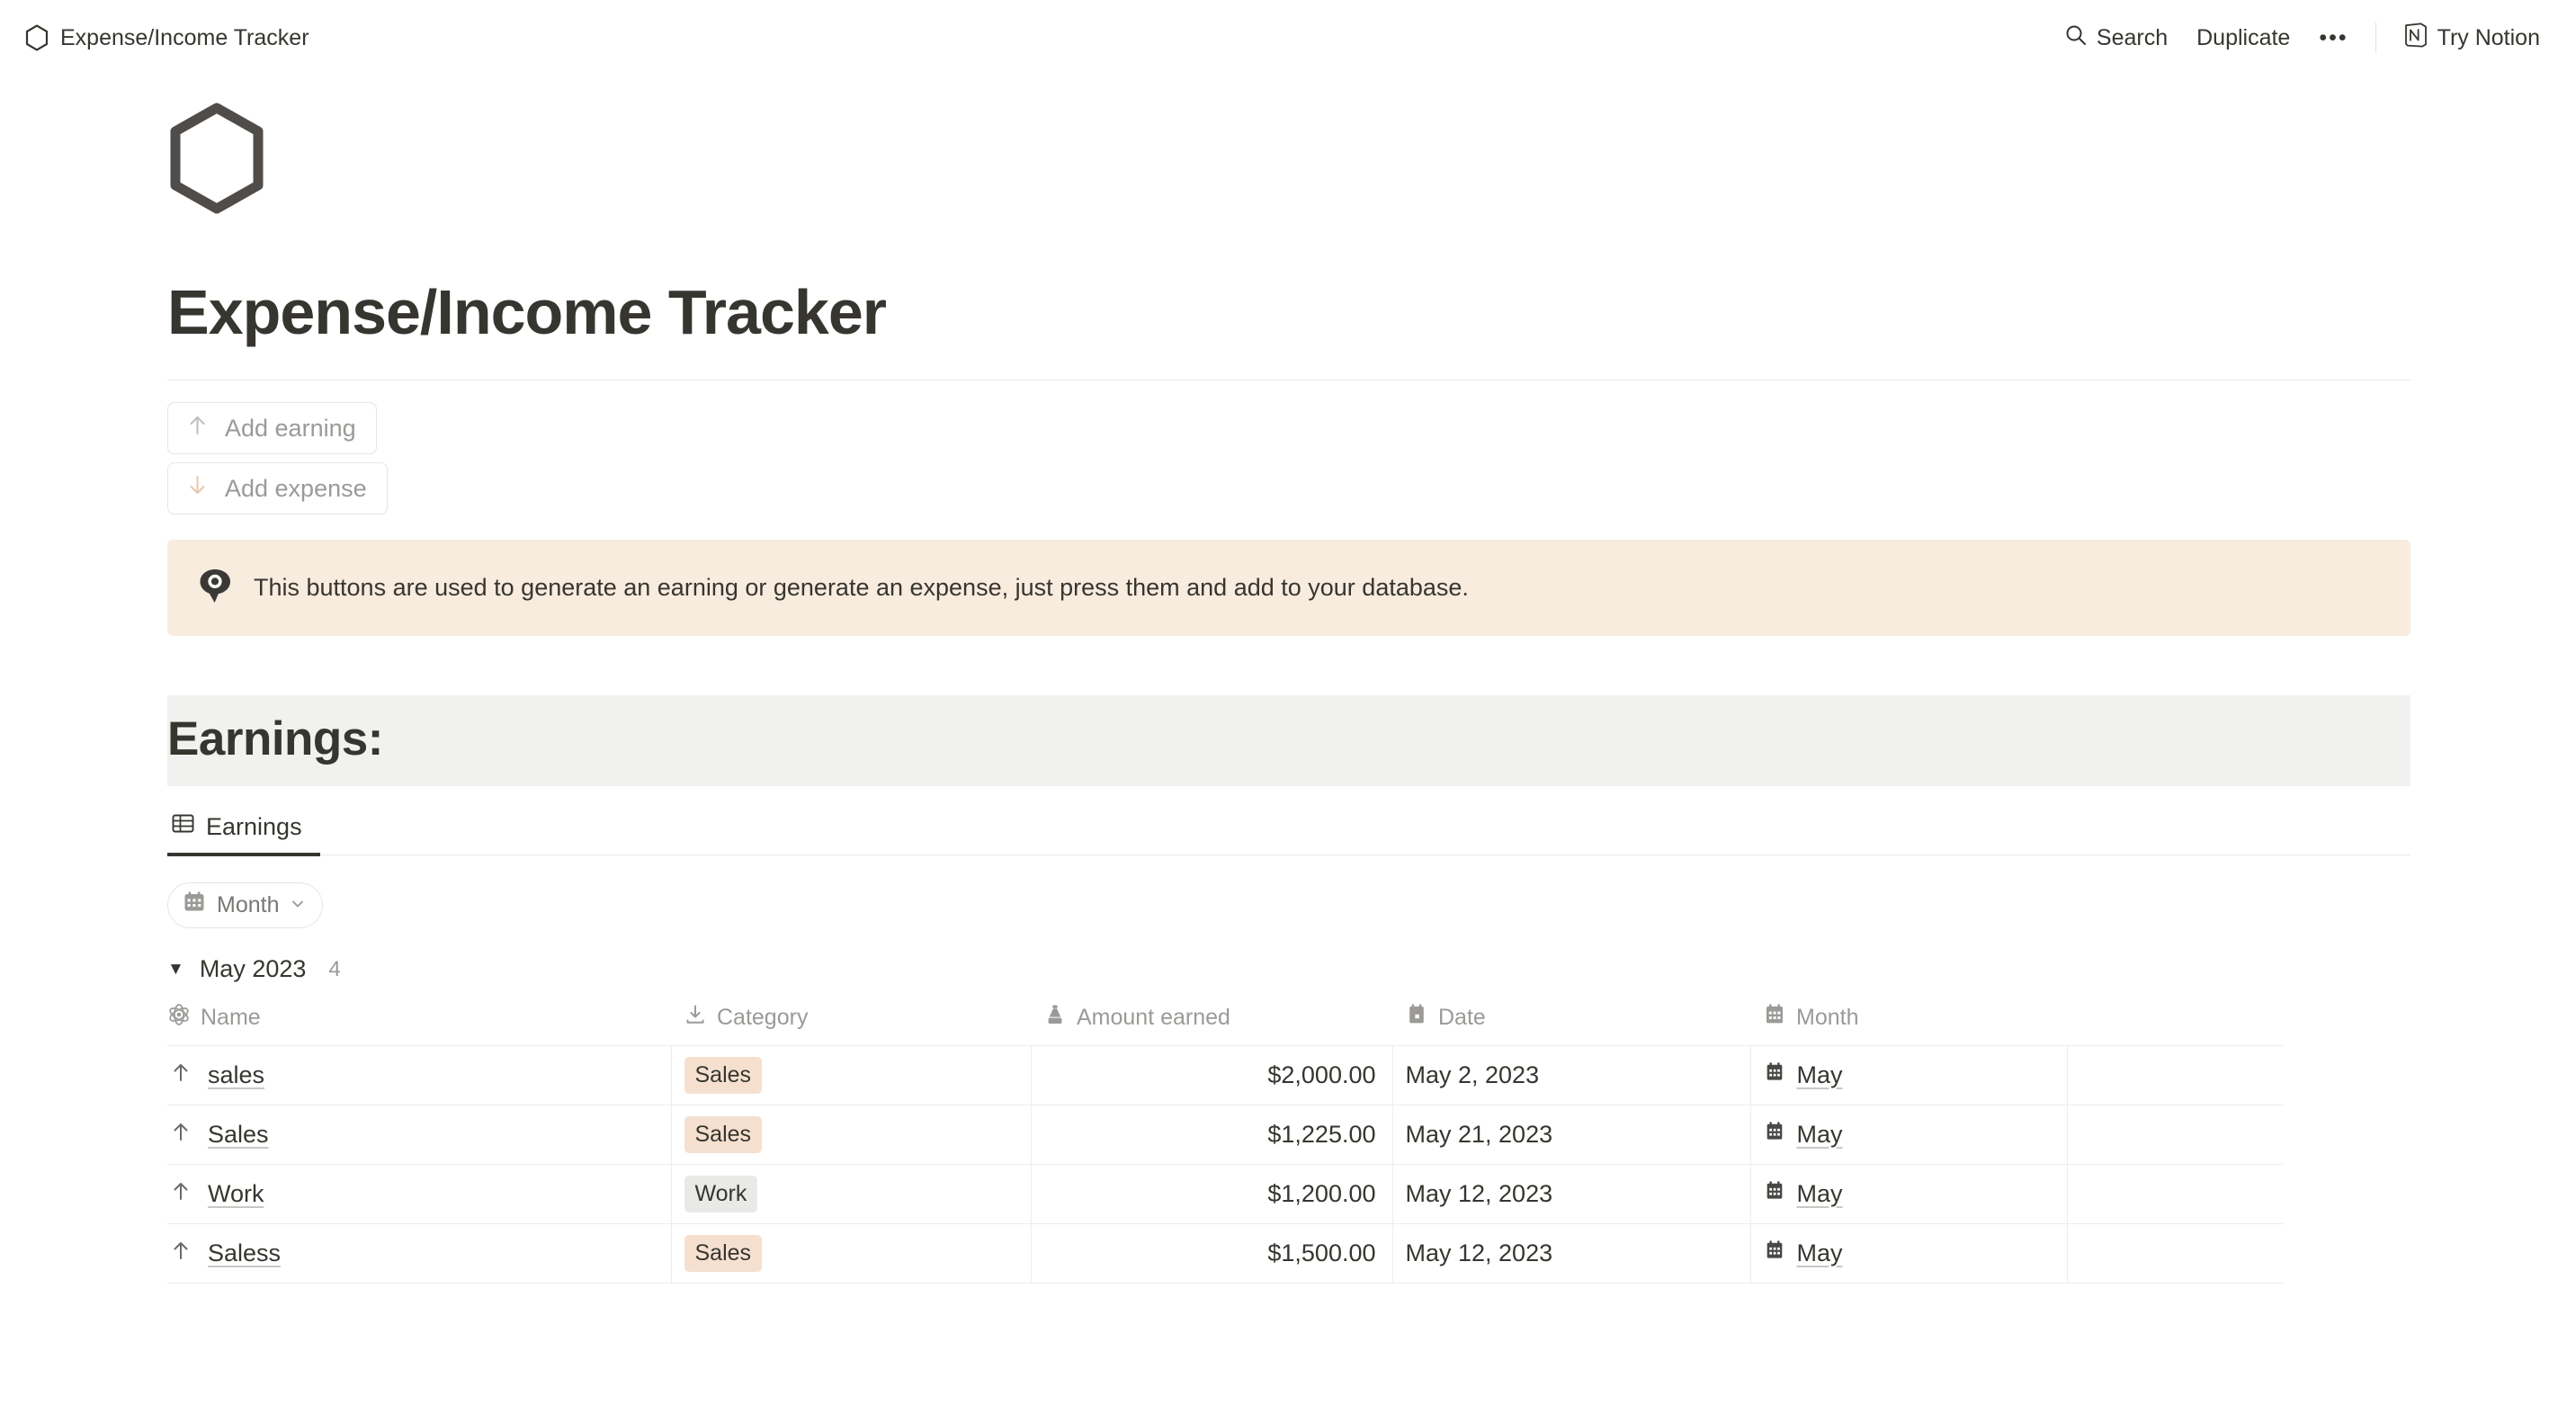 This screenshot has height=1405, width=2576. I want to click on action-buttons: Add earning Add expense, so click(1289, 459).